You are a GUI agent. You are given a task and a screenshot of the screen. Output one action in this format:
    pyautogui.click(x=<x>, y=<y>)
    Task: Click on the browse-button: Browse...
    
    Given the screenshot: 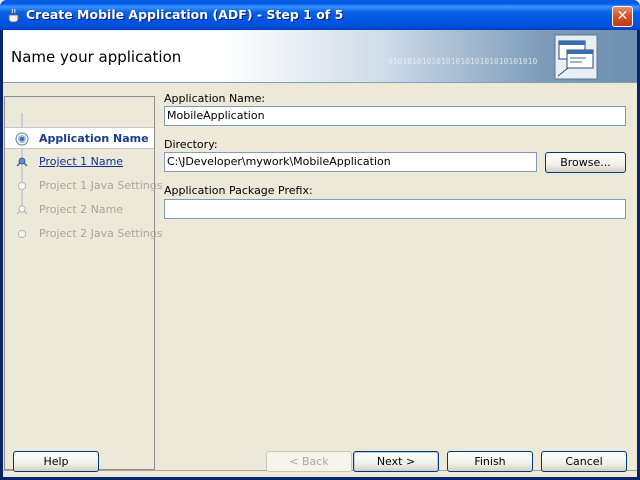 What is the action you would take?
    pyautogui.click(x=585, y=162)
    